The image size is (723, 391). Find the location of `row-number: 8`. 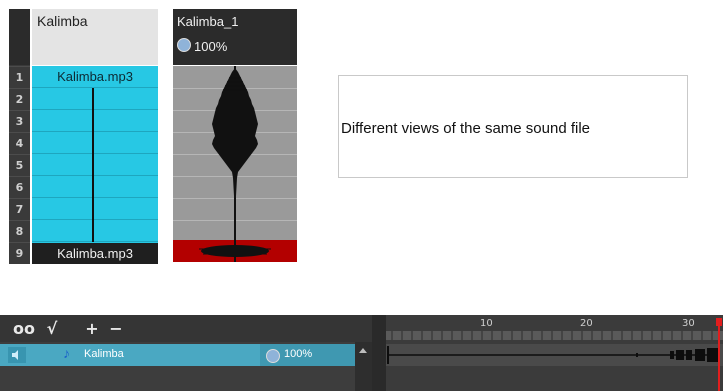

row-number: 8 is located at coordinates (19, 230).